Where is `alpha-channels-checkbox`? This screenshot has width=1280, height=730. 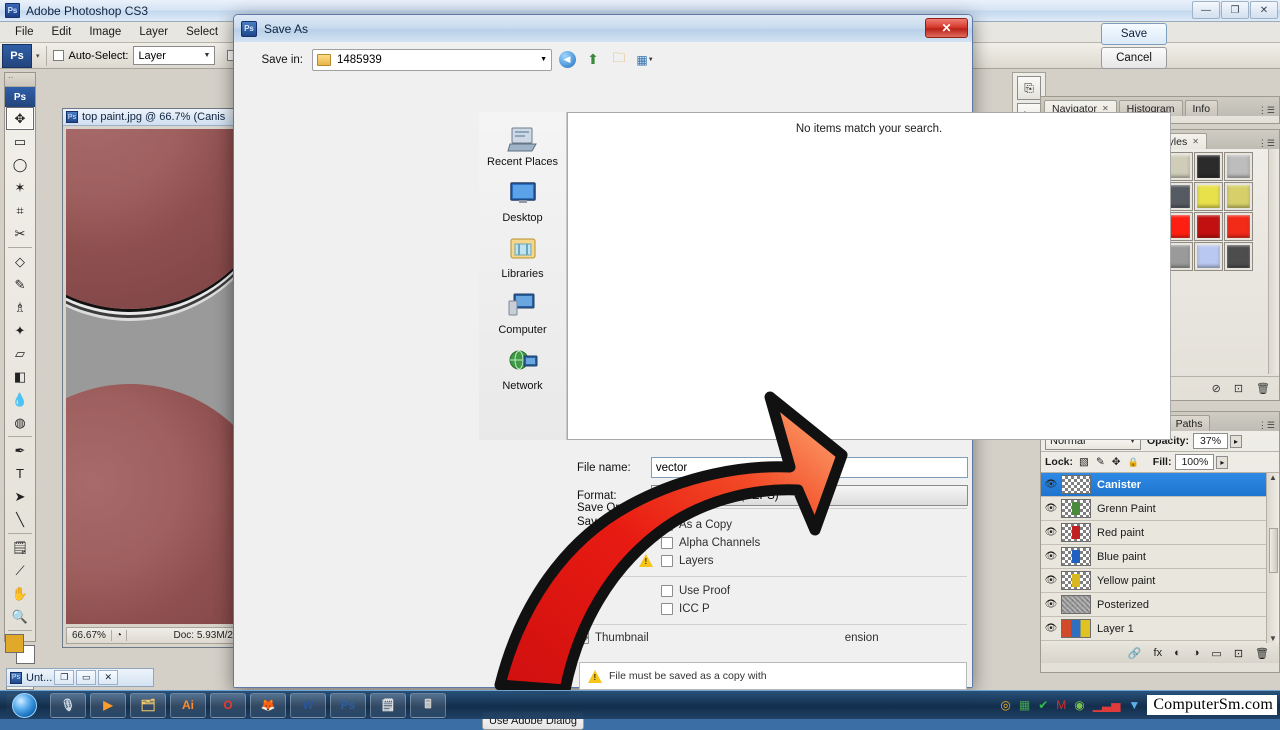 alpha-channels-checkbox is located at coordinates (667, 543).